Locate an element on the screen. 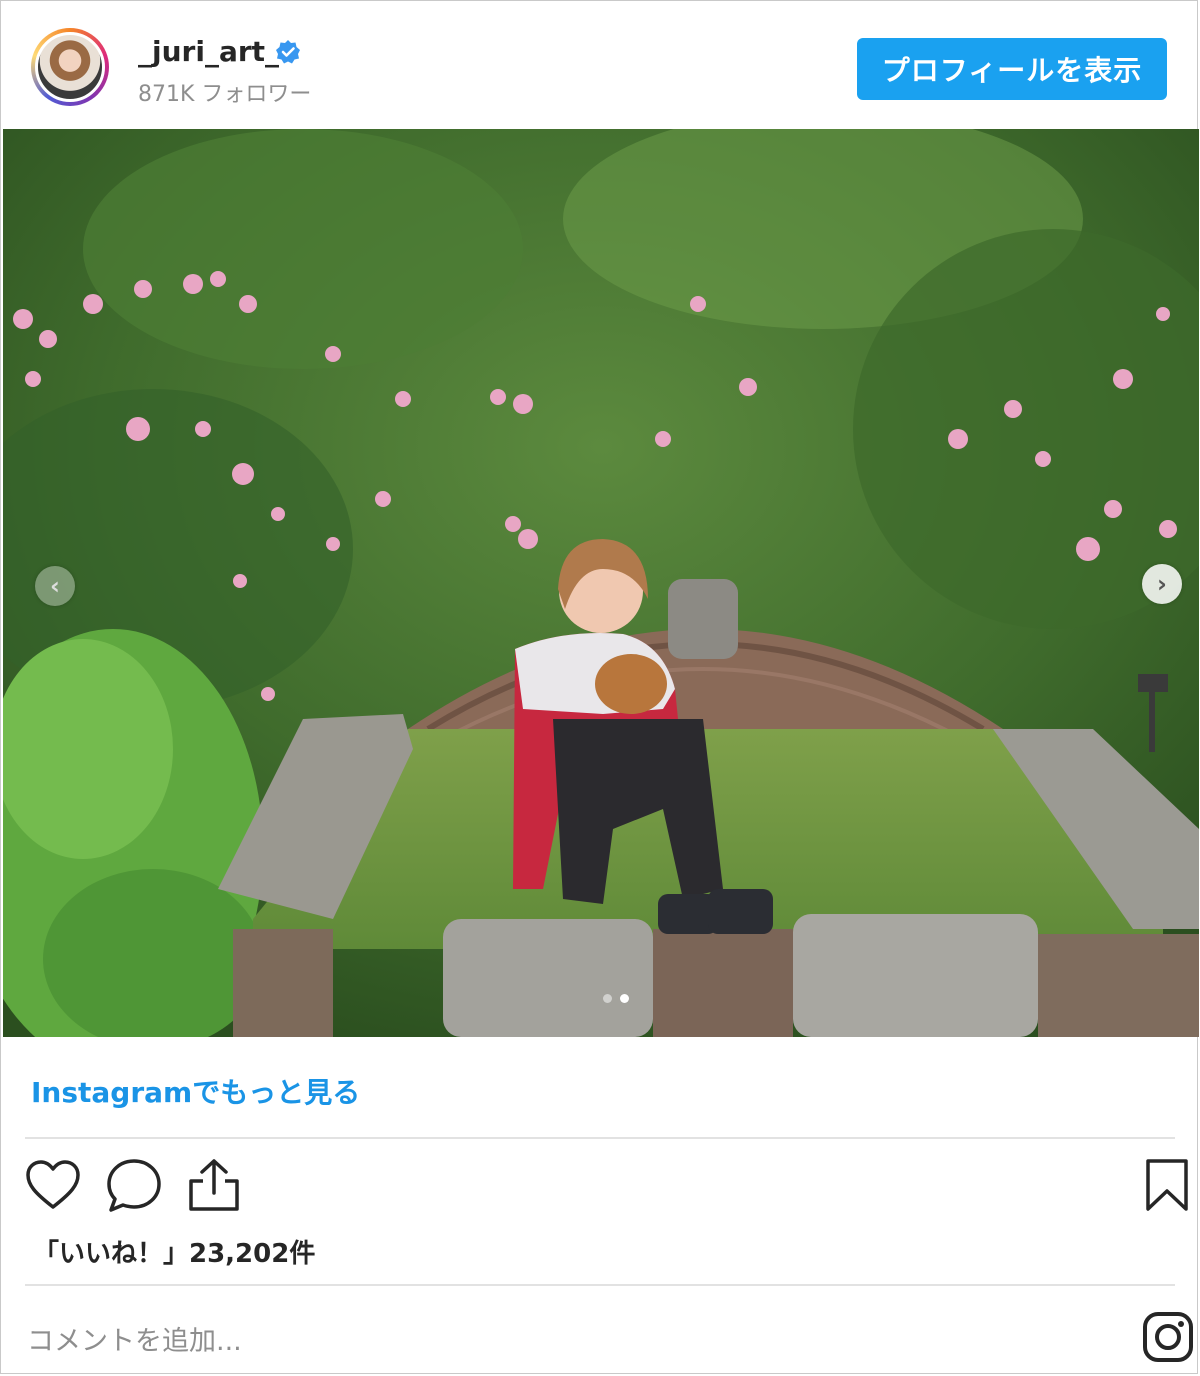  verified-badge-icon is located at coordinates (288, 52).